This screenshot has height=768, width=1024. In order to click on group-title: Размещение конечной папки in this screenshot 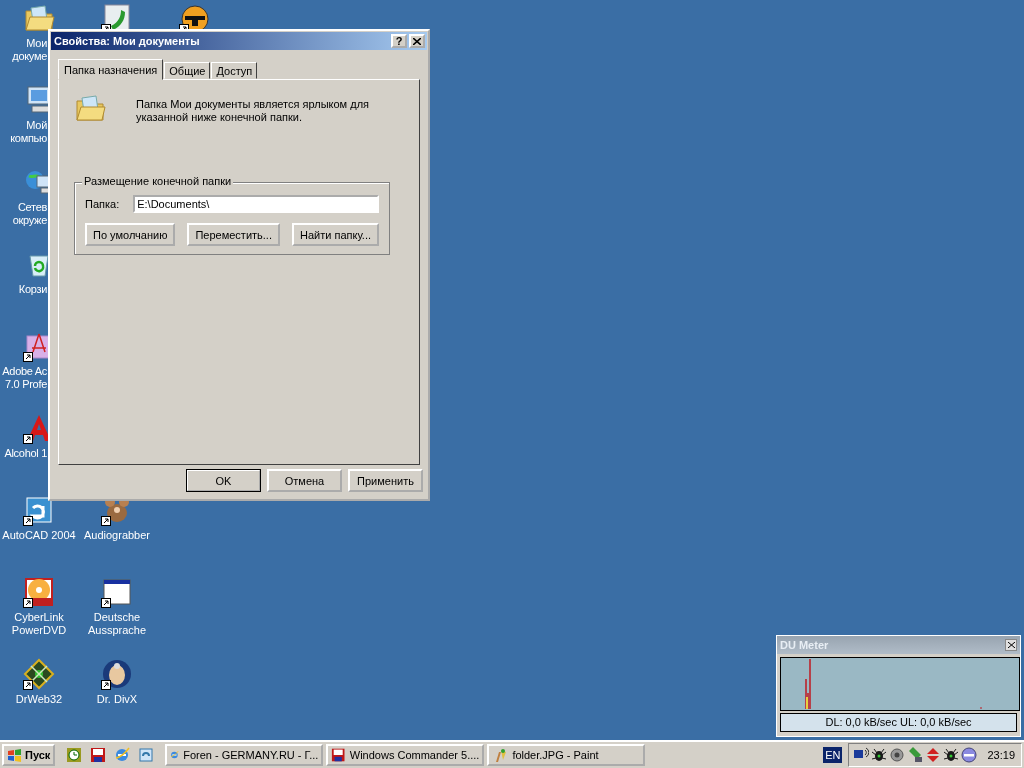, I will do `click(158, 181)`.